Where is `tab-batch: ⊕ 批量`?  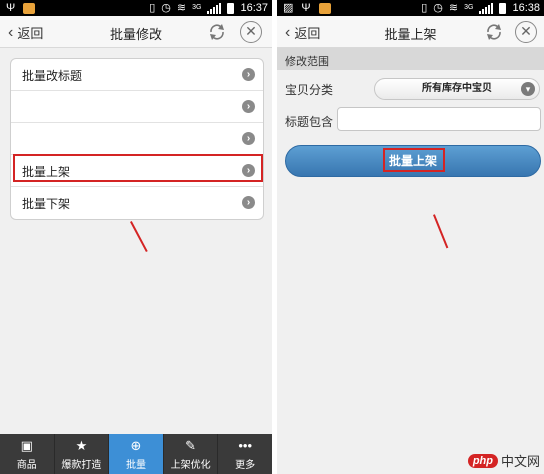 tab-batch: ⊕ 批量 is located at coordinates (136, 454).